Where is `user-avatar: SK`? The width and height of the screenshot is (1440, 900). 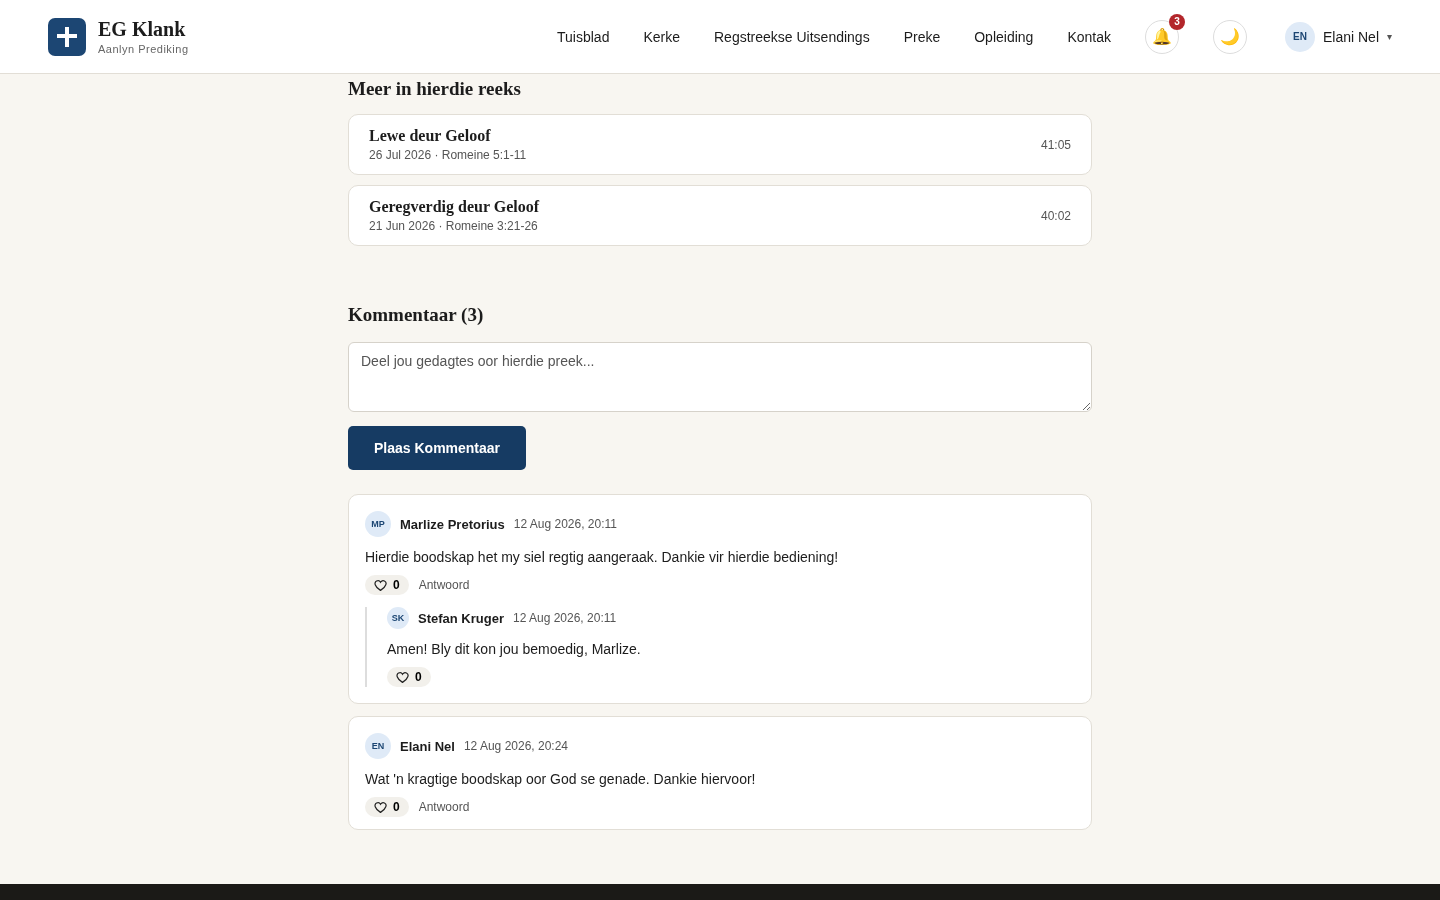 user-avatar: SK is located at coordinates (398, 618).